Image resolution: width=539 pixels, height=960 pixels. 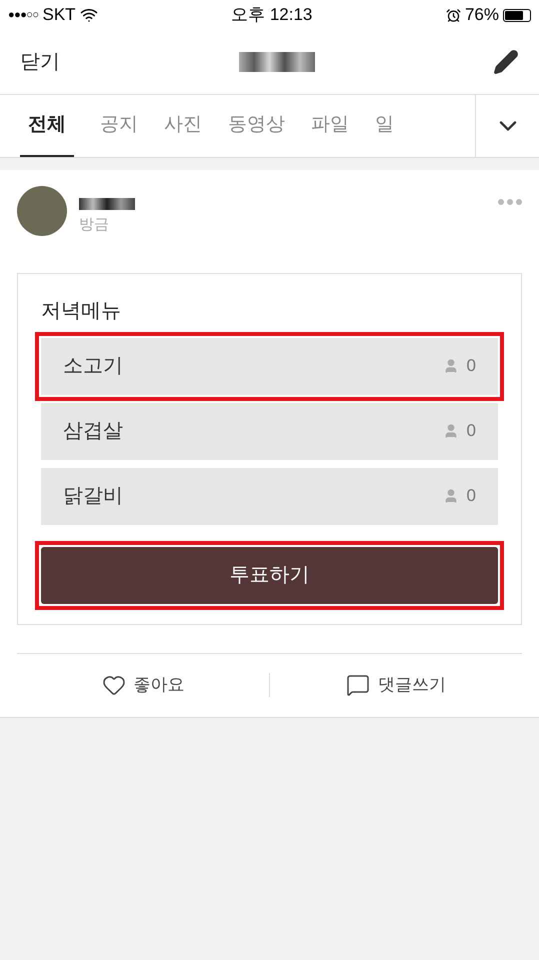 What do you see at coordinates (453, 15) in the screenshot?
I see `alarm-icon` at bounding box center [453, 15].